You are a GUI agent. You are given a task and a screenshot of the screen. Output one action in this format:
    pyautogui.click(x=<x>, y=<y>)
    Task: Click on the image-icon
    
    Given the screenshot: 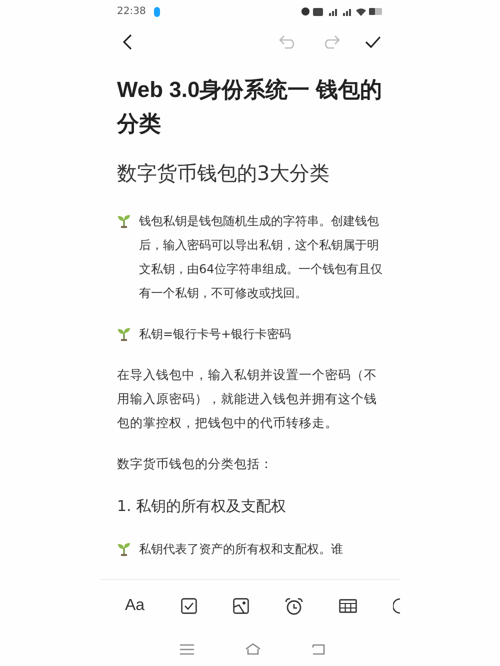 What is the action you would take?
    pyautogui.click(x=240, y=606)
    